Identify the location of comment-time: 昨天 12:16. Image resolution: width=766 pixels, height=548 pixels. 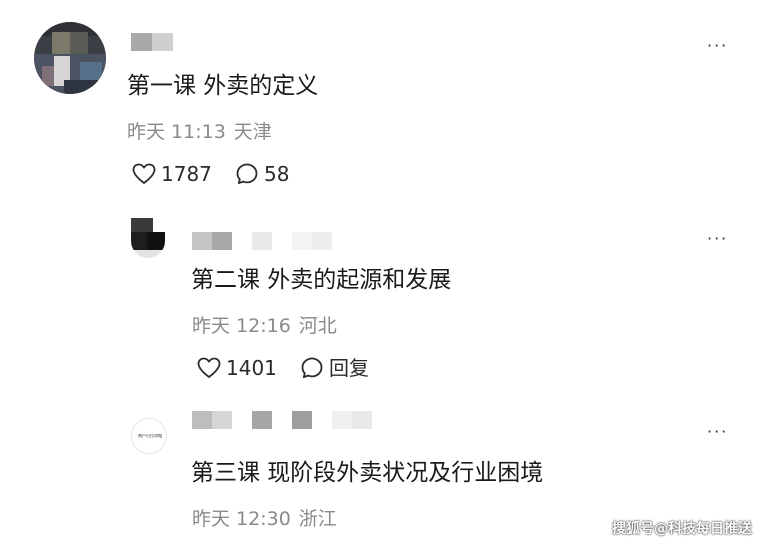
(241, 326).